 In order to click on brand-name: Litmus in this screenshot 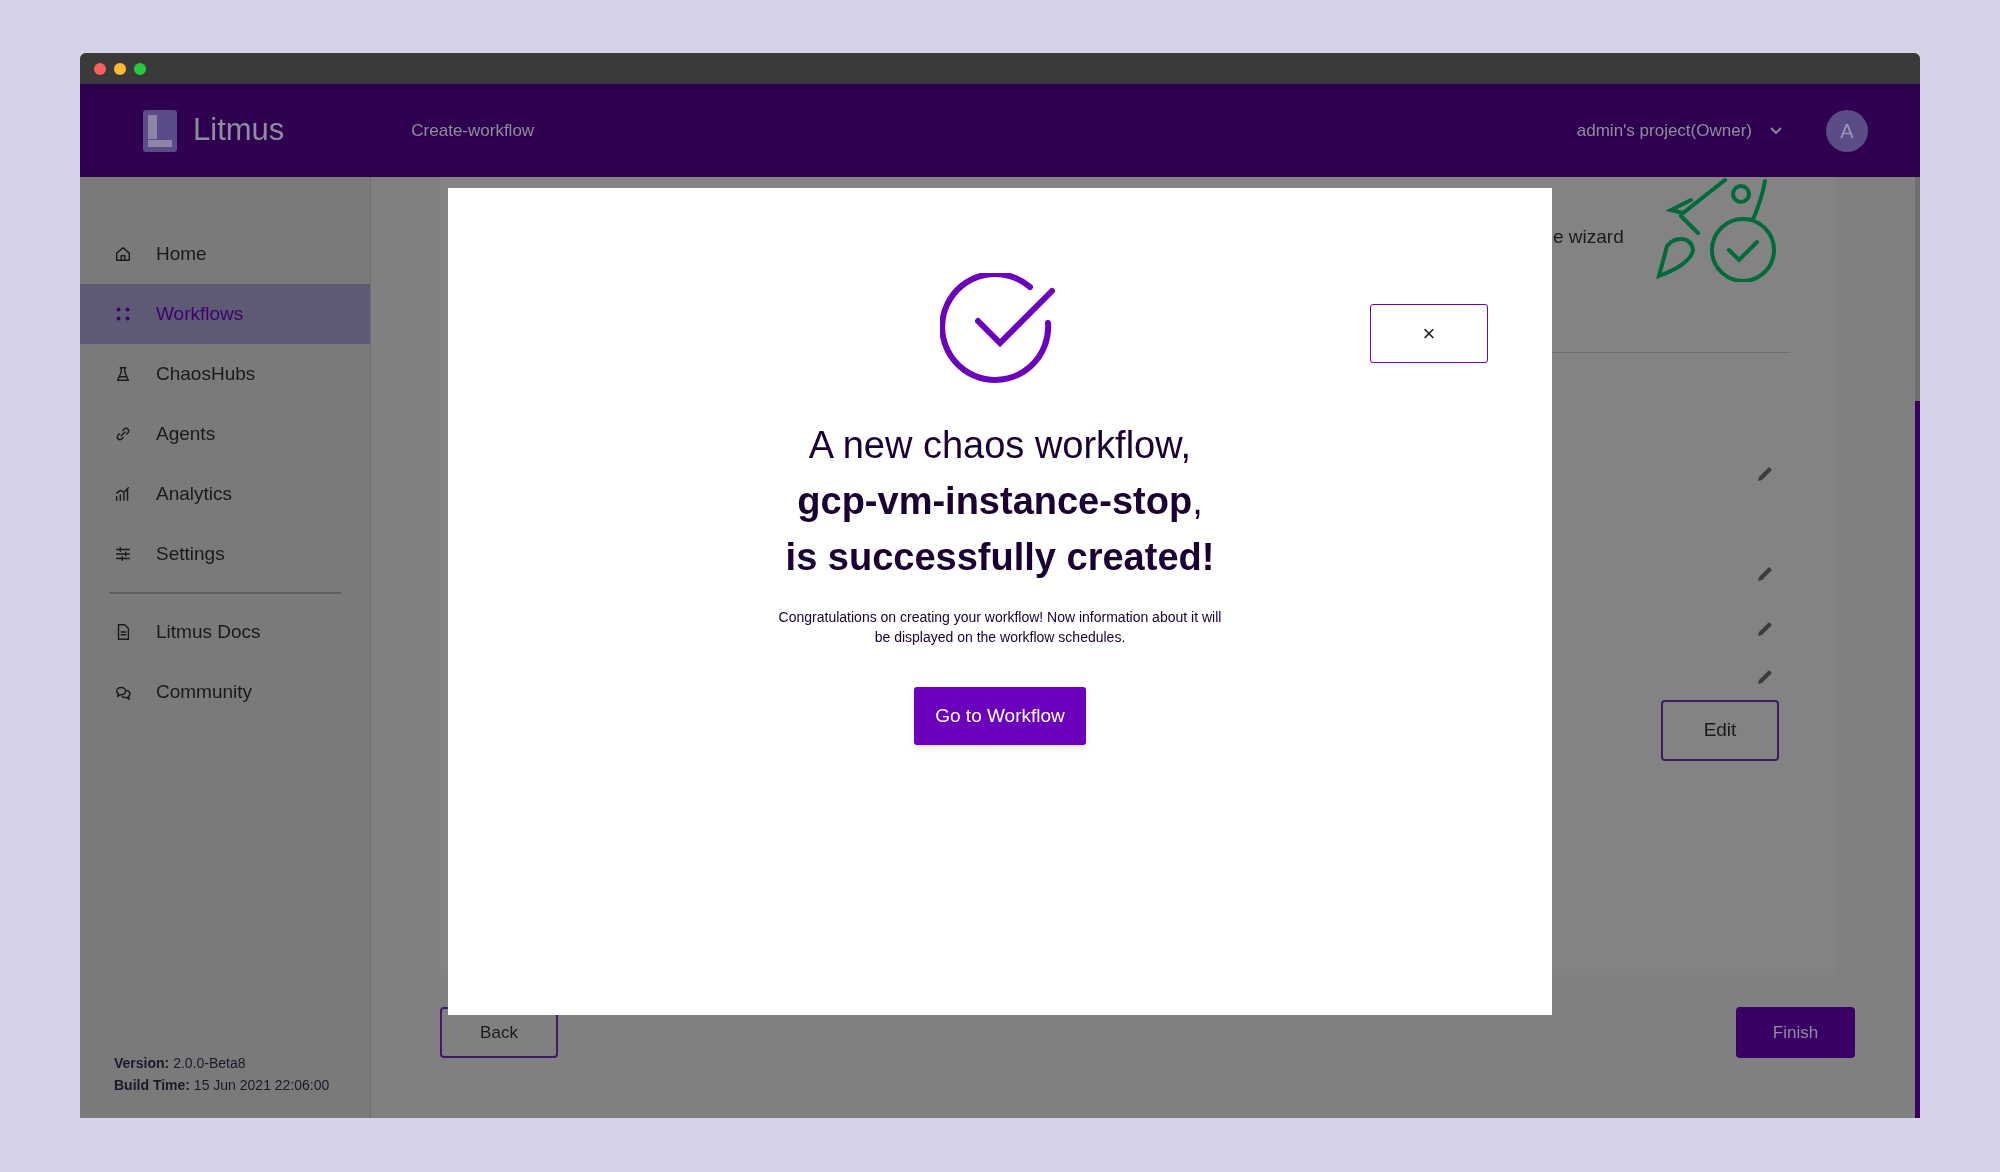, I will do `click(239, 130)`.